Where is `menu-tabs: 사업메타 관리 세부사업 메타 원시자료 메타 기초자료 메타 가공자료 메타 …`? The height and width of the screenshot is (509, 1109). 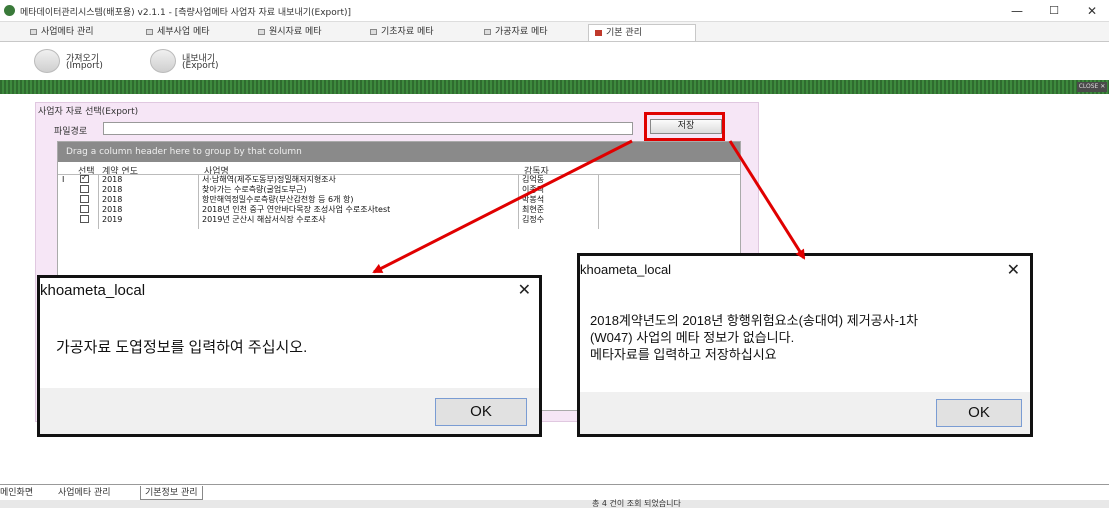
menu-tabs: 사업메타 관리 세부사업 메타 원시자료 메타 기초자료 메타 가공자료 메타 … is located at coordinates (554, 32).